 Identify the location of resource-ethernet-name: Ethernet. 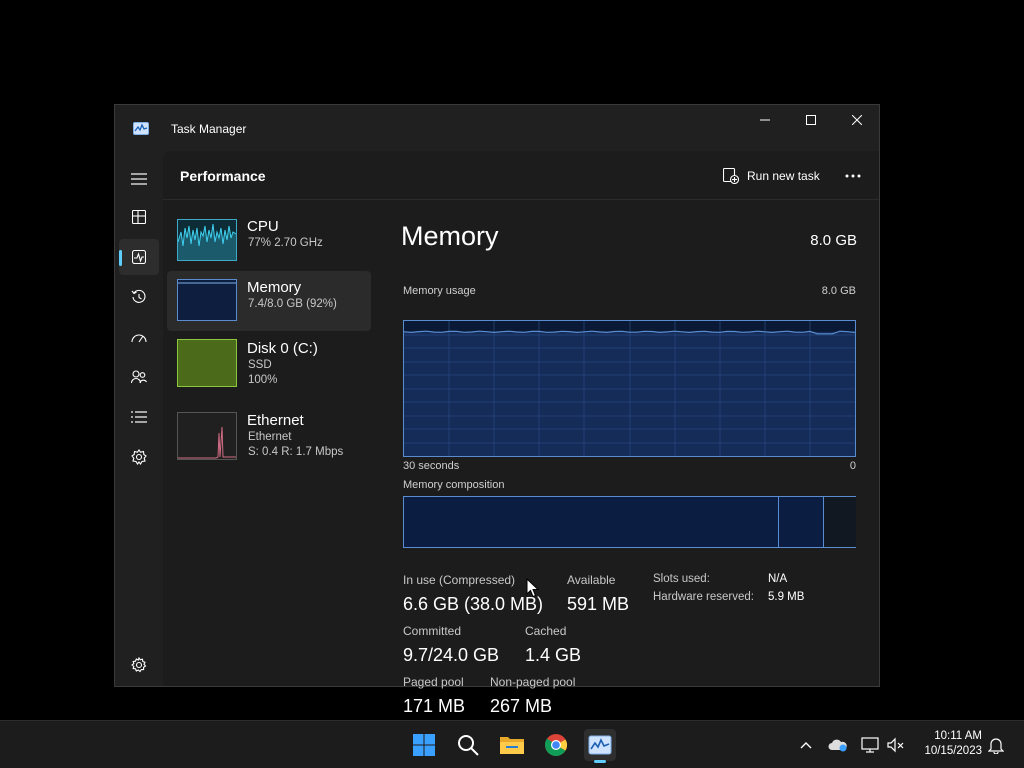
(275, 420).